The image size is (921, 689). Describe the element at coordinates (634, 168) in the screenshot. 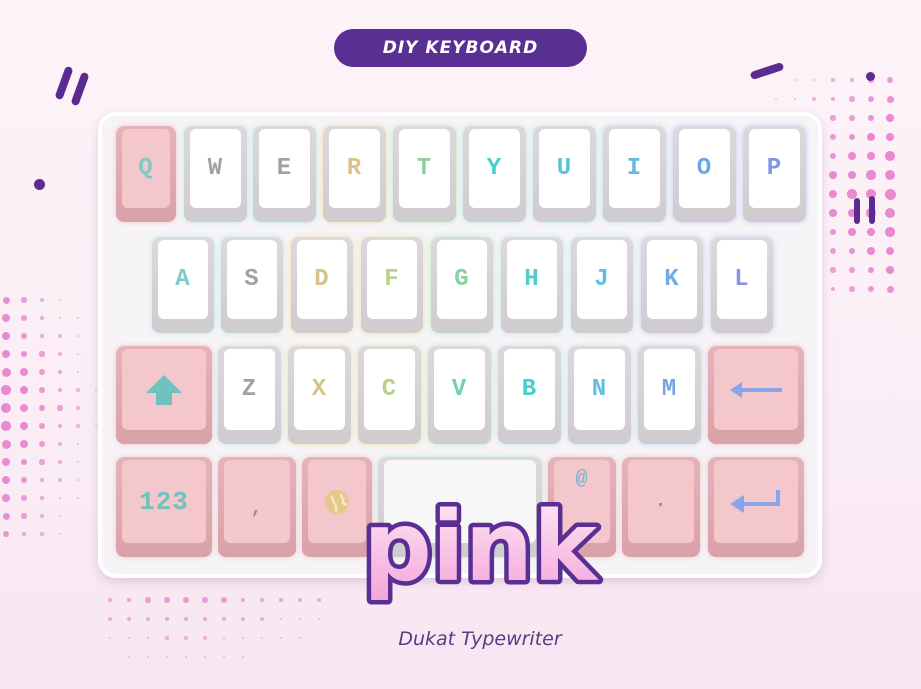

I see `key-i-label: I` at that location.